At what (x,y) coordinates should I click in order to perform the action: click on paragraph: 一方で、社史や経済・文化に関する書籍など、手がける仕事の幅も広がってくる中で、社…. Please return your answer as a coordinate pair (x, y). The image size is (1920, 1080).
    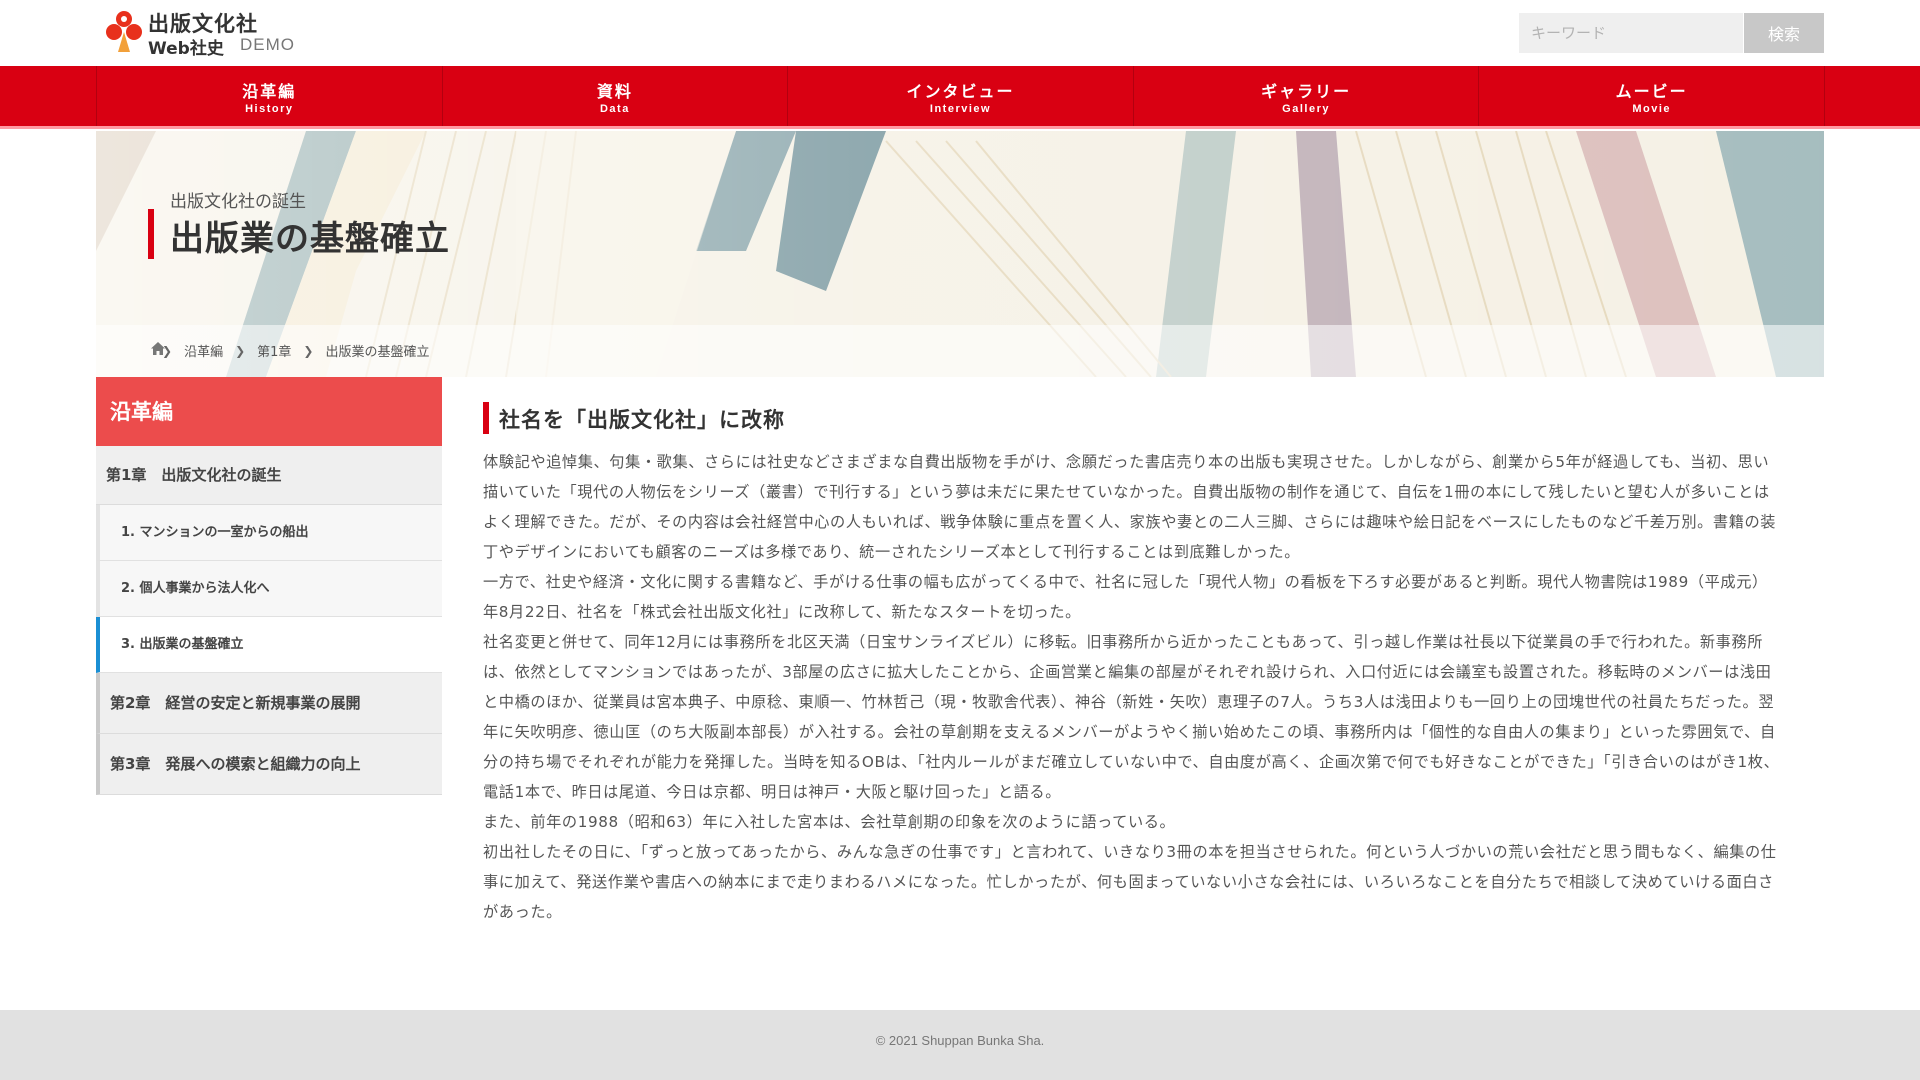
    Looking at the image, I should click on (1125, 597).